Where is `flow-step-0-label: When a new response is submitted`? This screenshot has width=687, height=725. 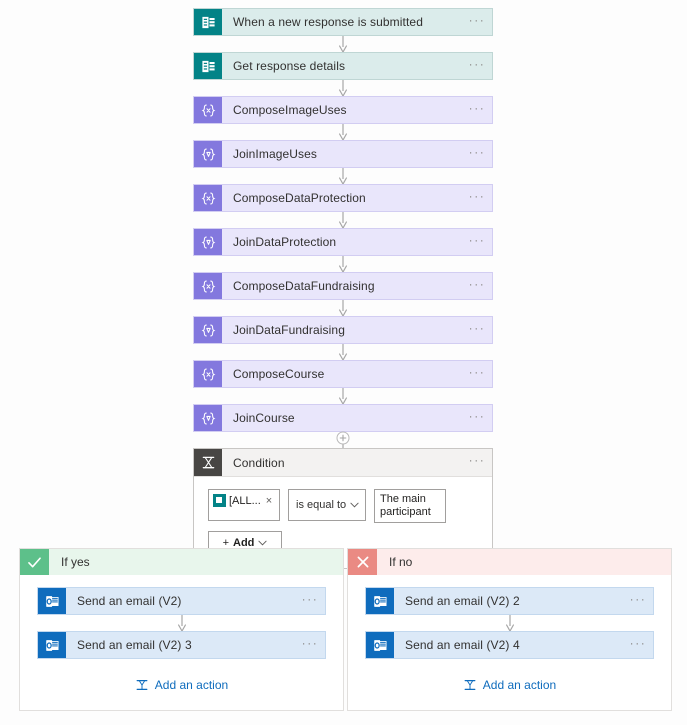 flow-step-0-label: When a new response is submitted is located at coordinates (328, 22).